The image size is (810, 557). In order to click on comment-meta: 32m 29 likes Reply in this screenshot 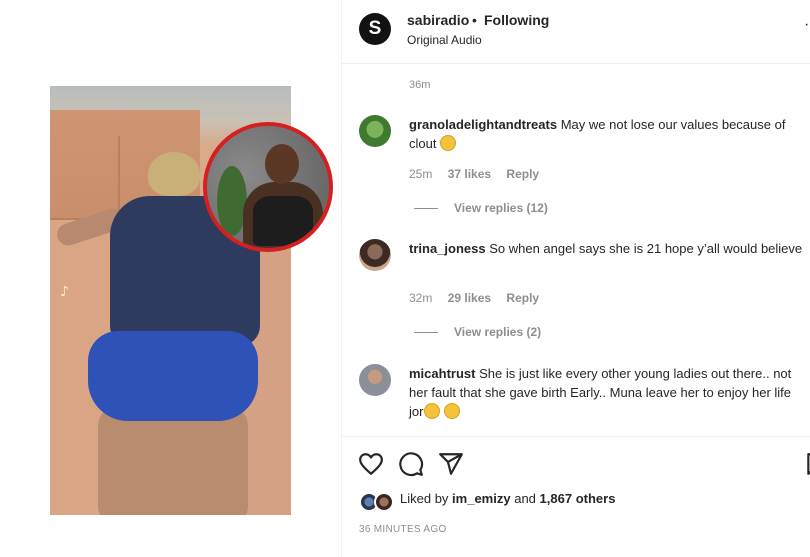, I will do `click(480, 298)`.